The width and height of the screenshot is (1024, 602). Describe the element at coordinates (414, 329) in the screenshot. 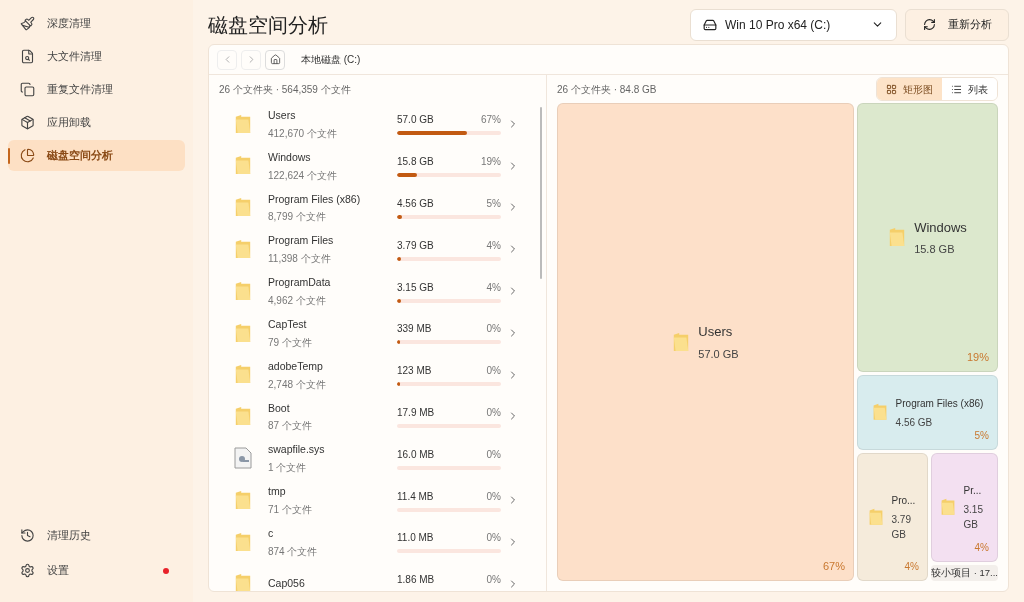

I see `item-size: 339 MB` at that location.